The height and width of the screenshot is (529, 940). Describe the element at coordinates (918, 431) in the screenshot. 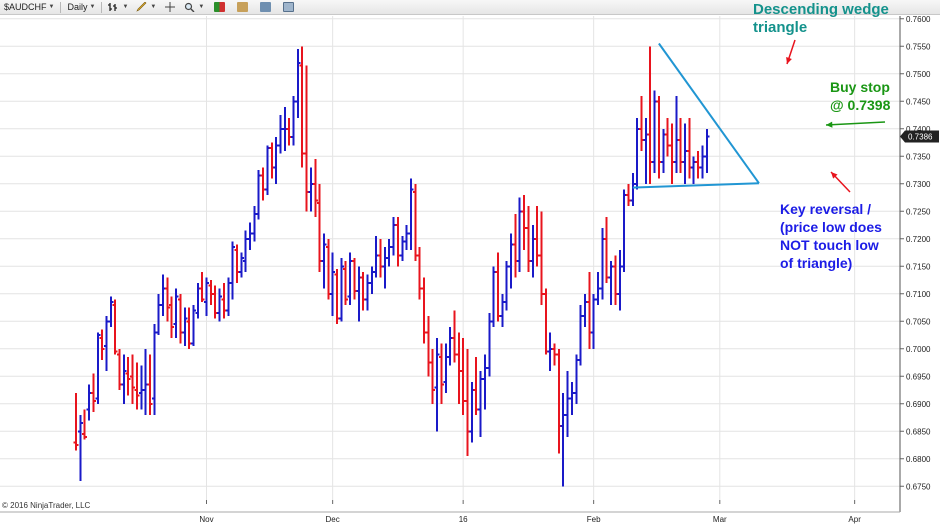

I see `y-tick-label: 0.6850` at that location.